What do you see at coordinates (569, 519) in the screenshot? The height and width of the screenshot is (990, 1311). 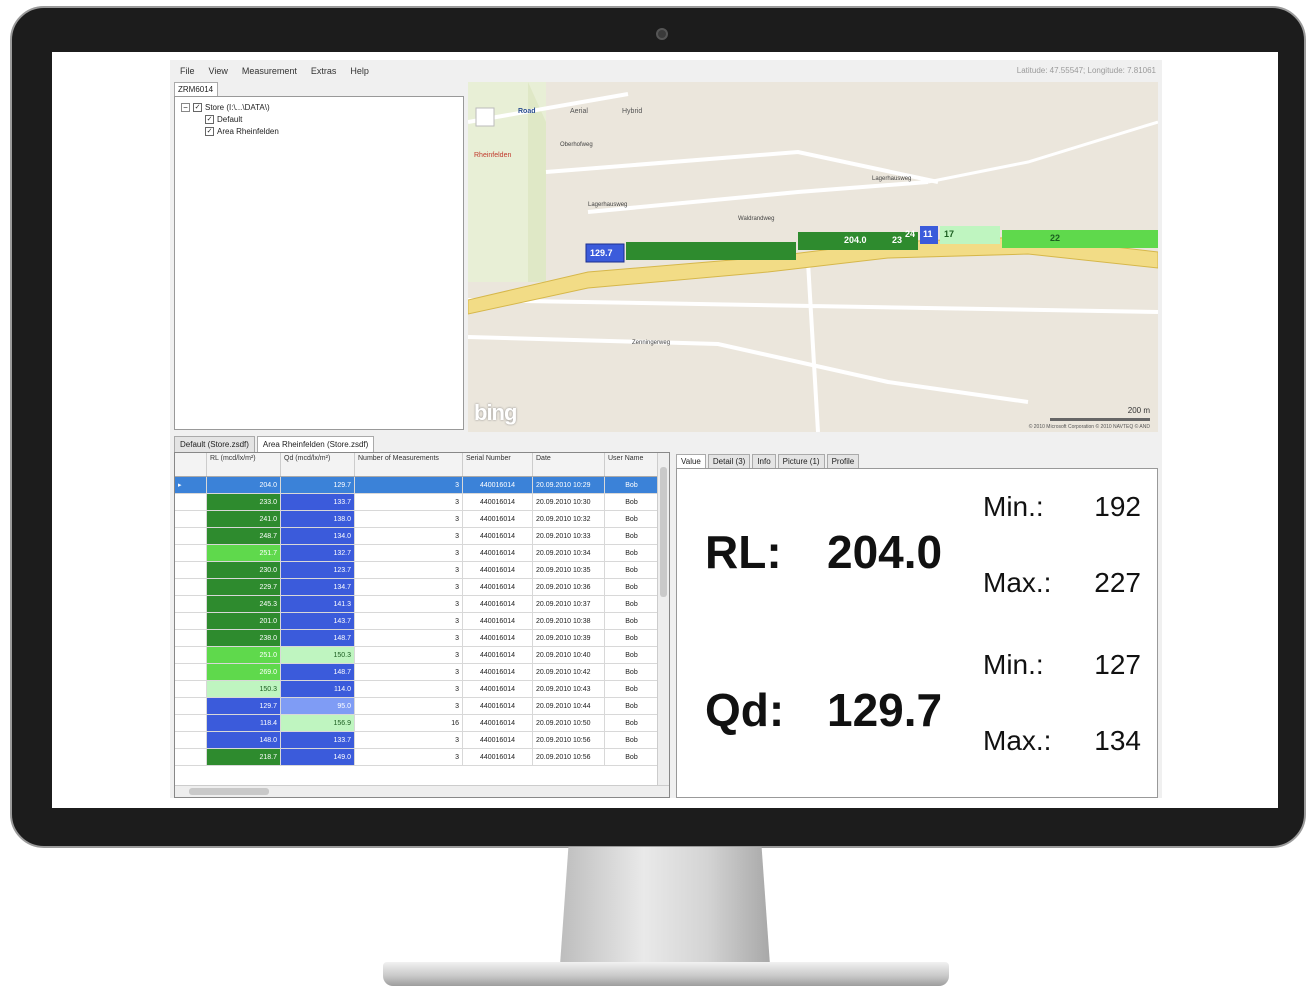 I see `cell-date: 20.09.2010 10:32` at bounding box center [569, 519].